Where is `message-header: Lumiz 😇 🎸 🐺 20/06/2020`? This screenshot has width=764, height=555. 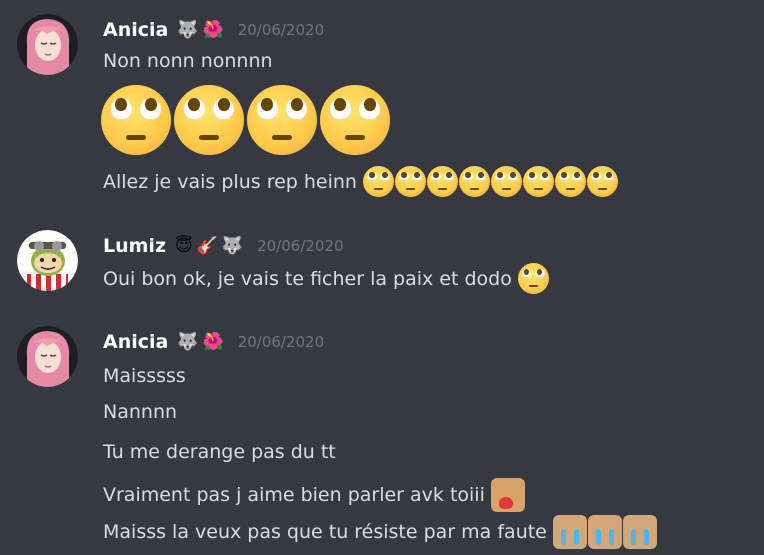
message-header: Lumiz 😇 🎸 🐺 20/06/2020 is located at coordinates (223, 246).